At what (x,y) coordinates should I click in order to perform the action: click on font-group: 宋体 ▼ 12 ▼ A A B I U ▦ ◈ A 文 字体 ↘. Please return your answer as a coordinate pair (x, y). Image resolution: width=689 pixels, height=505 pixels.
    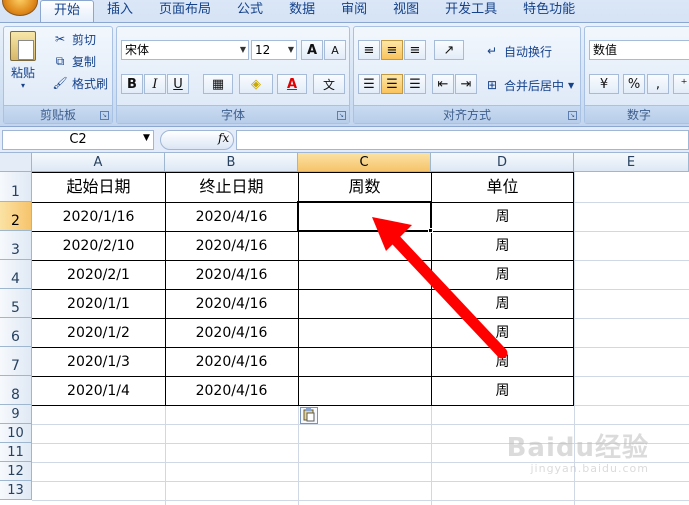
    Looking at the image, I should click on (233, 75).